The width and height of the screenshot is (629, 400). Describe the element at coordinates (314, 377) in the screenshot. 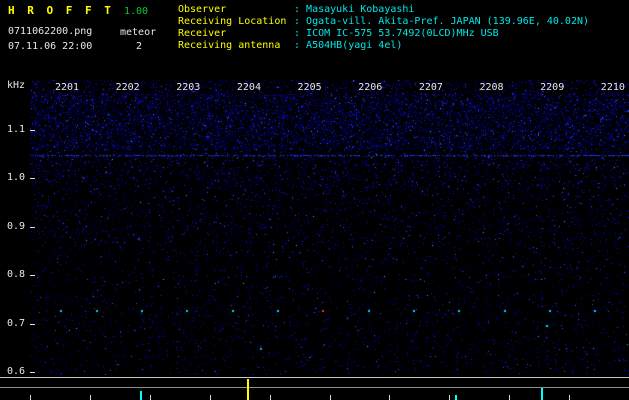

I see `strip-top-line` at that location.